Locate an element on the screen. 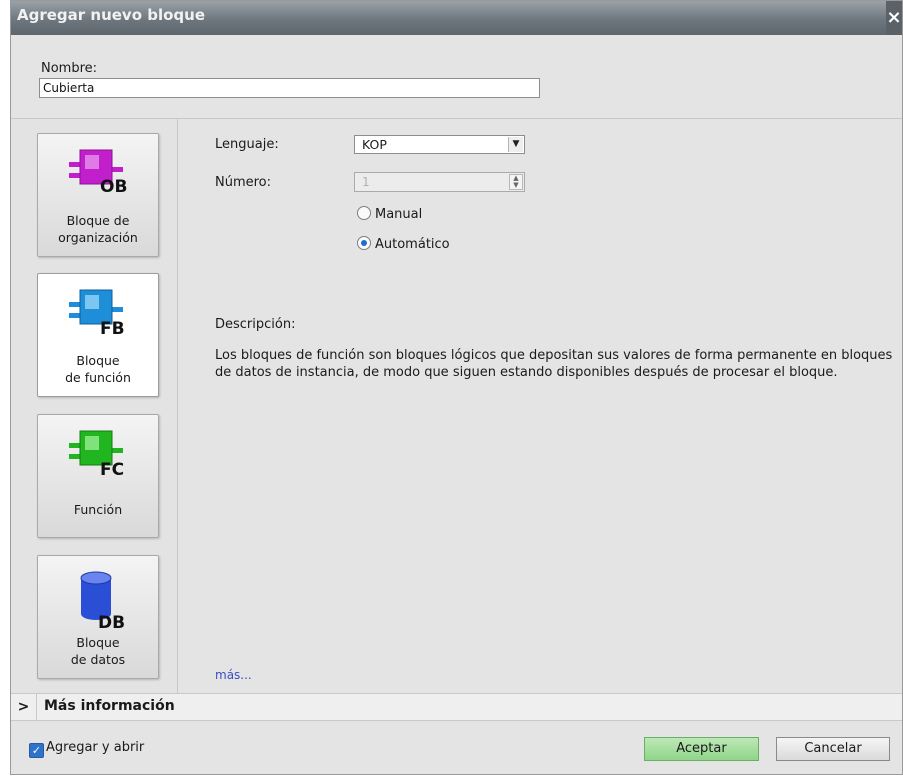 Image resolution: width=903 pixels, height=783 pixels. number-label: Número: is located at coordinates (243, 182).